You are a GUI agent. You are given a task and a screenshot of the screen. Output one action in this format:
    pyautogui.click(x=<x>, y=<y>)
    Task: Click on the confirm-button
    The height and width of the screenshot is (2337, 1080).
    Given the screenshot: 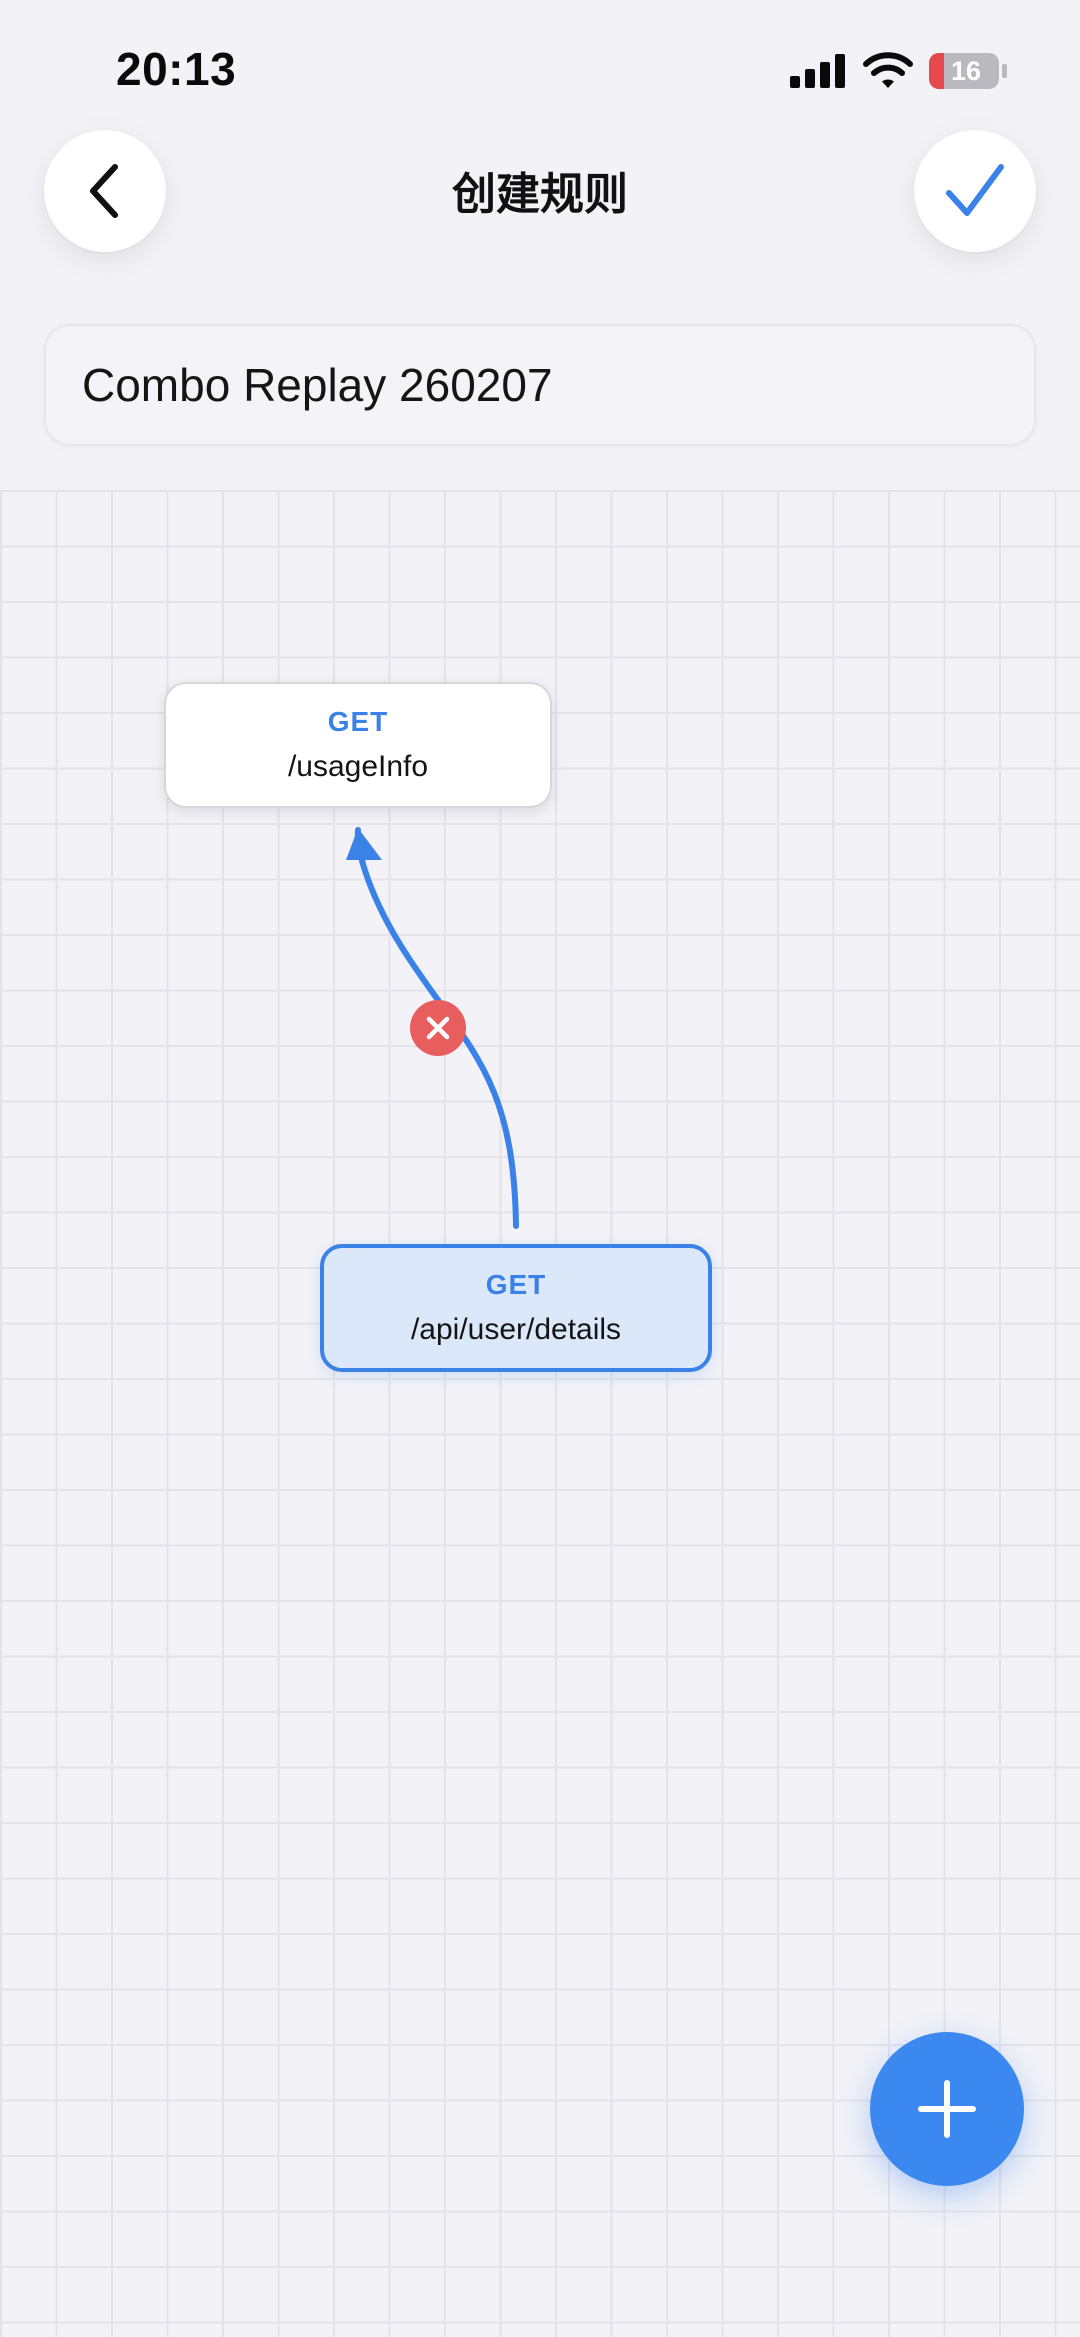 What is the action you would take?
    pyautogui.click(x=975, y=191)
    